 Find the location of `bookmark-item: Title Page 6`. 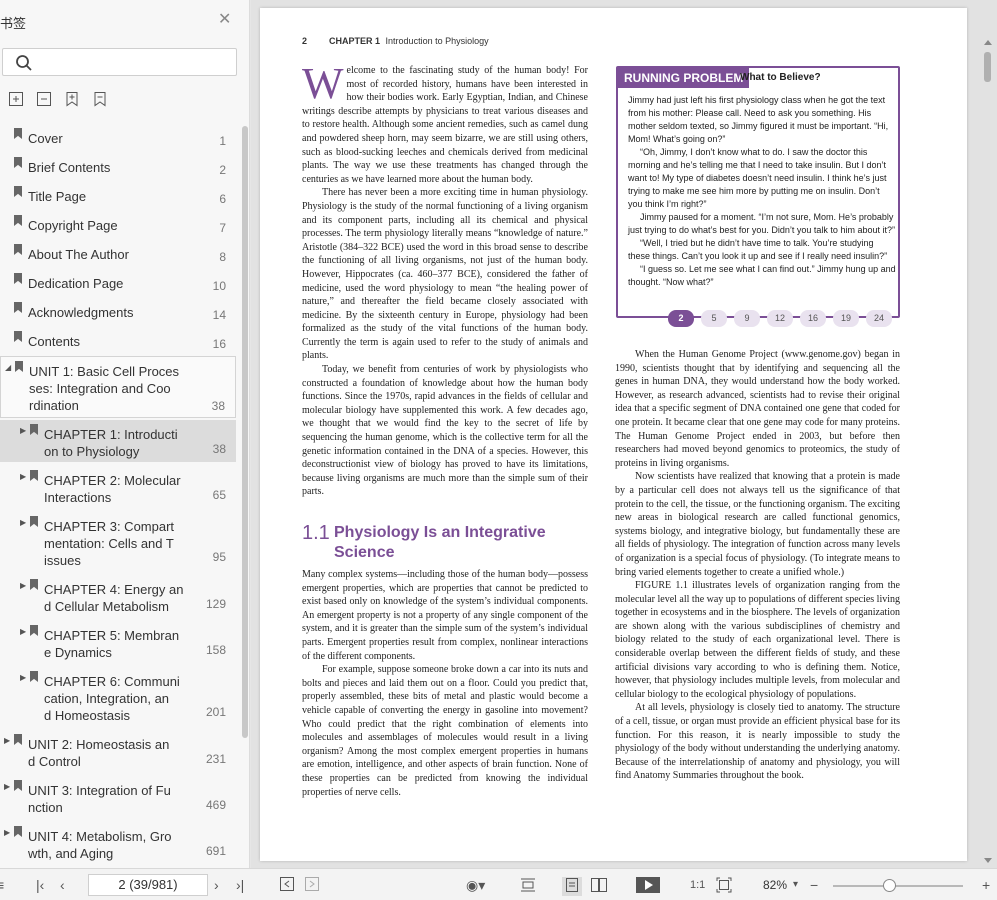

bookmark-item: Title Page 6 is located at coordinates (118, 197).